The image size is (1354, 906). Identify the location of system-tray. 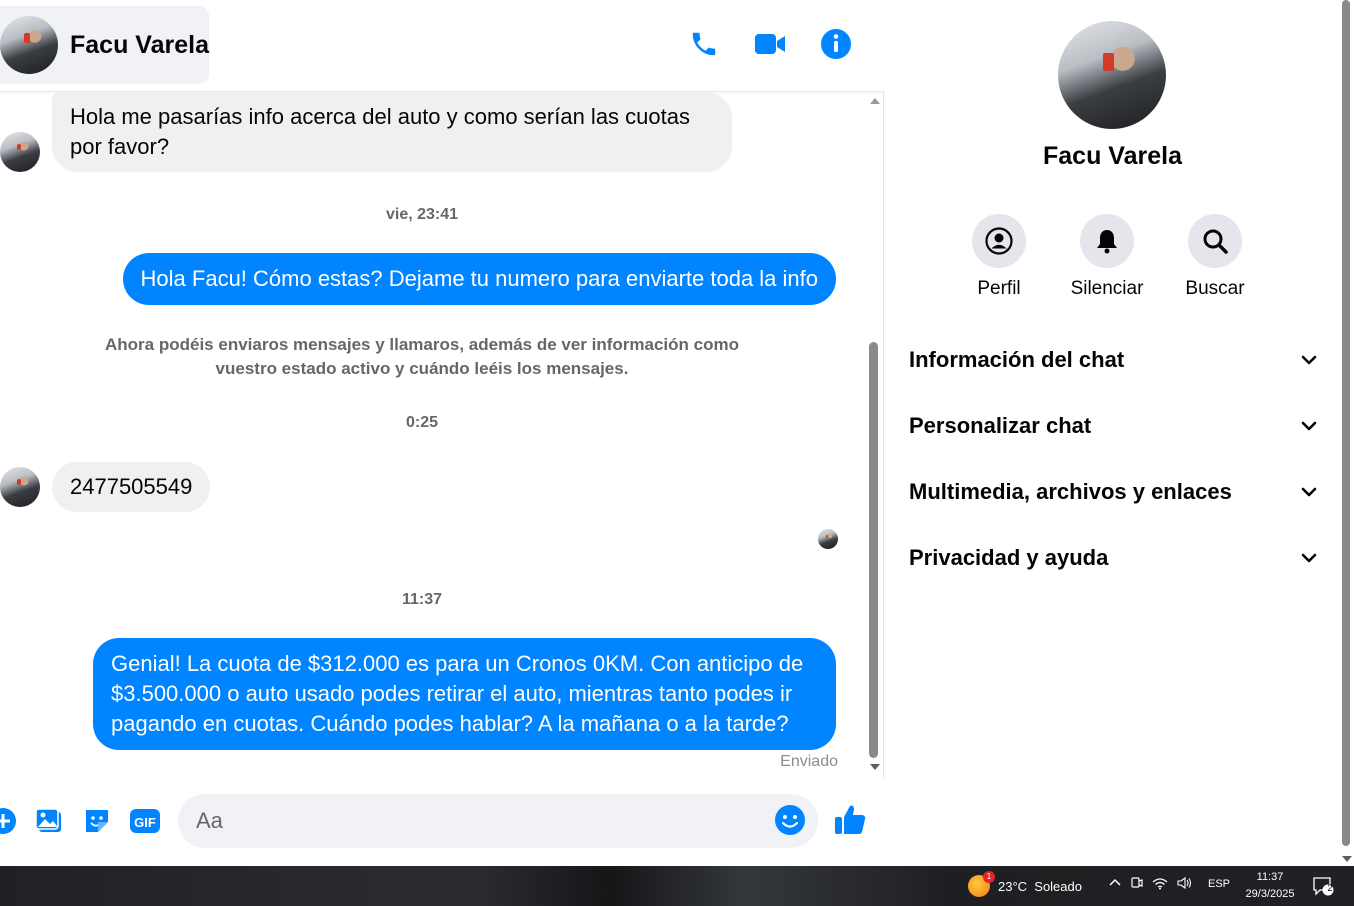
(1150, 884).